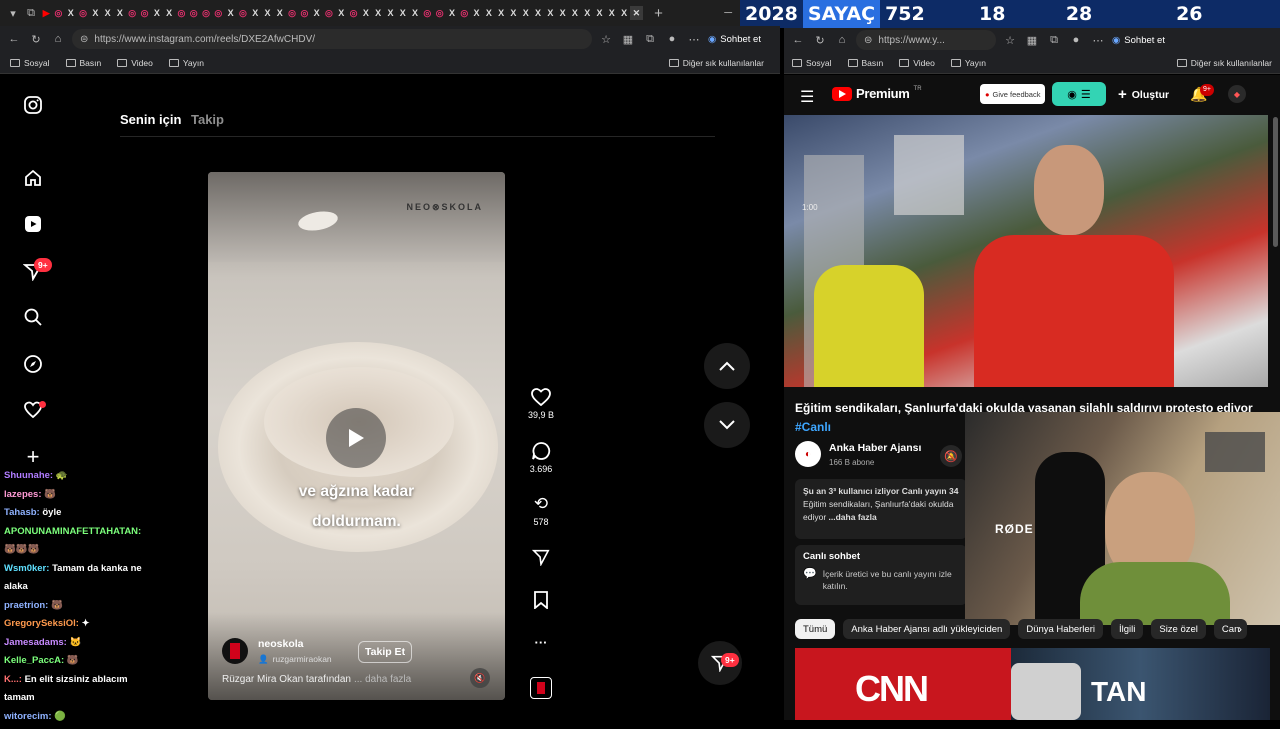 The width and height of the screenshot is (1280, 729). Describe the element at coordinates (541, 504) in the screenshot. I see `repost-icon: ⟲` at that location.